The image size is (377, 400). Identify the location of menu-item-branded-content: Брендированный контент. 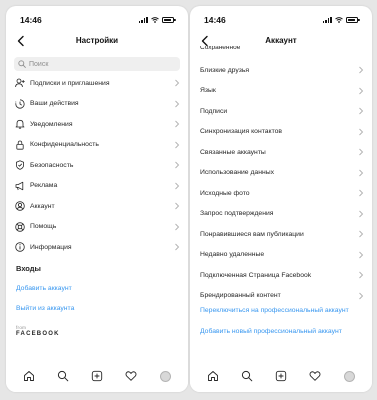
(281, 296).